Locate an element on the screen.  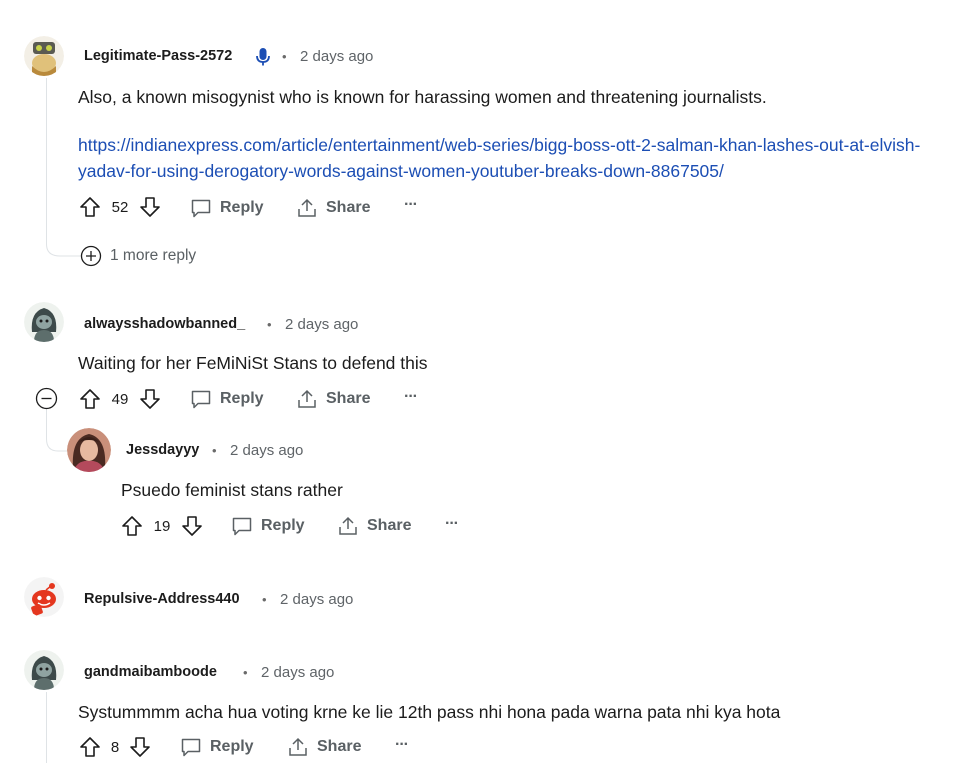
microphone-icon is located at coordinates (263, 57).